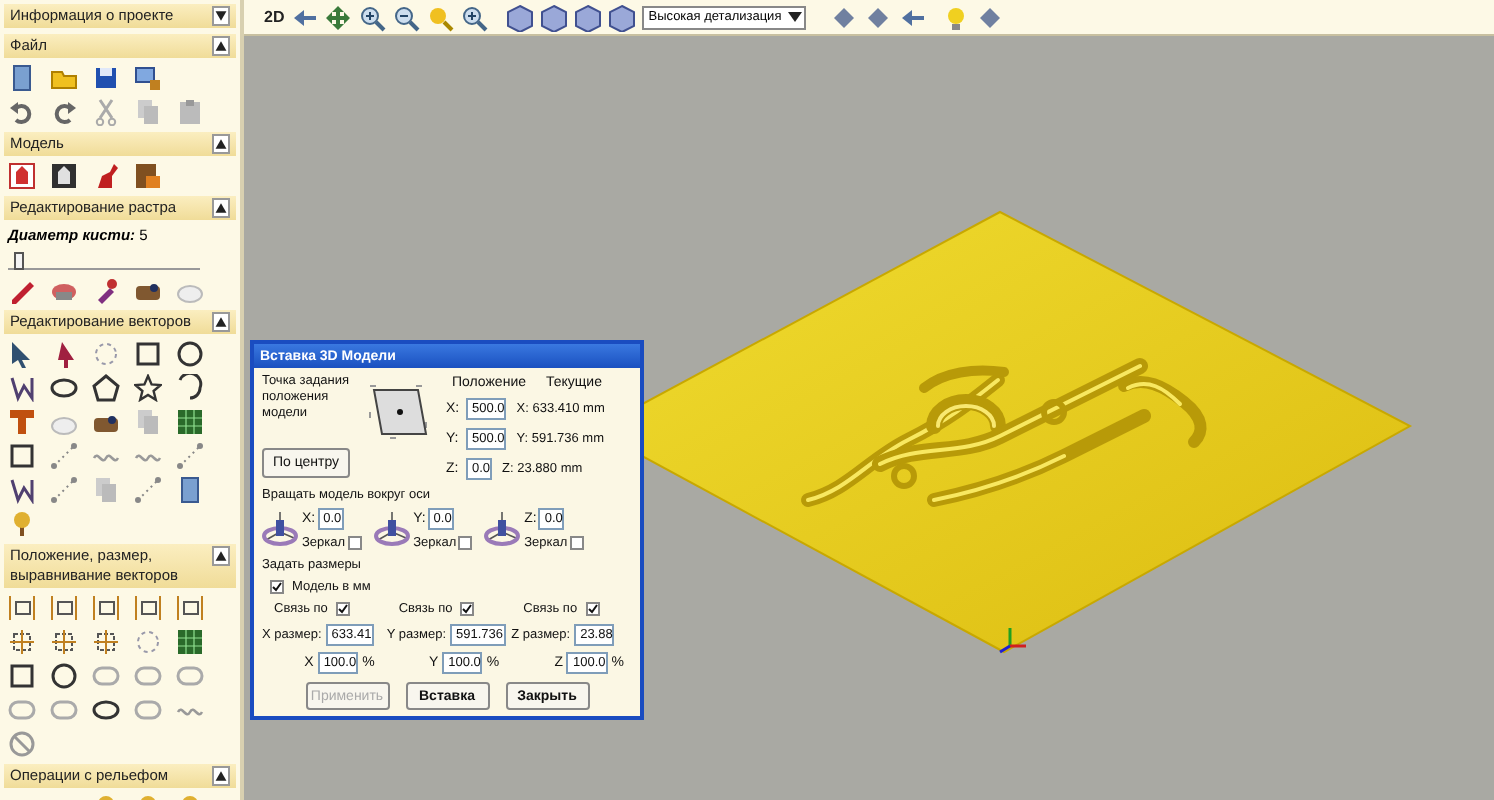 The height and width of the screenshot is (800, 1494). What do you see at coordinates (795, 17) in the screenshot?
I see `dropdown-arrow-icon` at bounding box center [795, 17].